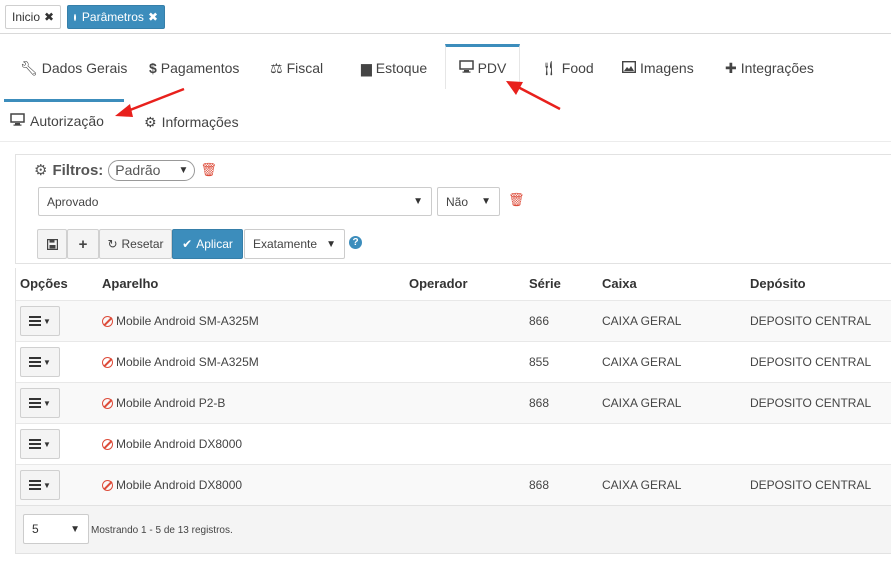  Describe the element at coordinates (468, 201) in the screenshot. I see `bool-select: Não ▼` at that location.